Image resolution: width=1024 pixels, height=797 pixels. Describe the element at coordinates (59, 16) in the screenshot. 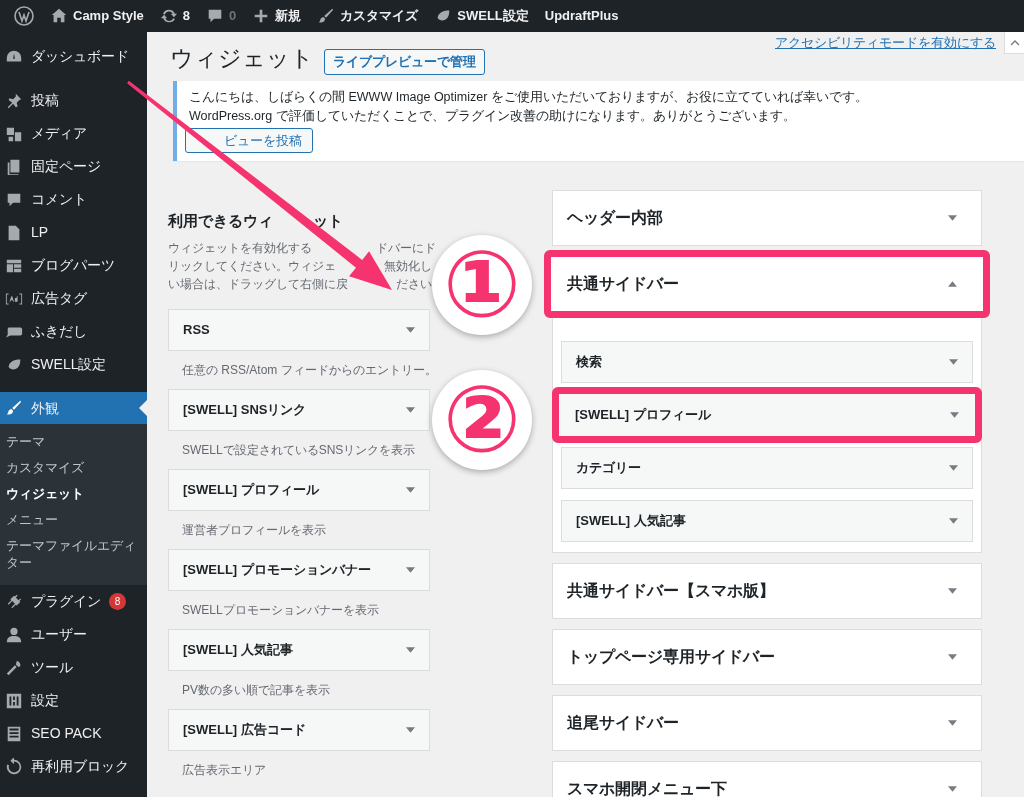

I see `home-icon` at that location.